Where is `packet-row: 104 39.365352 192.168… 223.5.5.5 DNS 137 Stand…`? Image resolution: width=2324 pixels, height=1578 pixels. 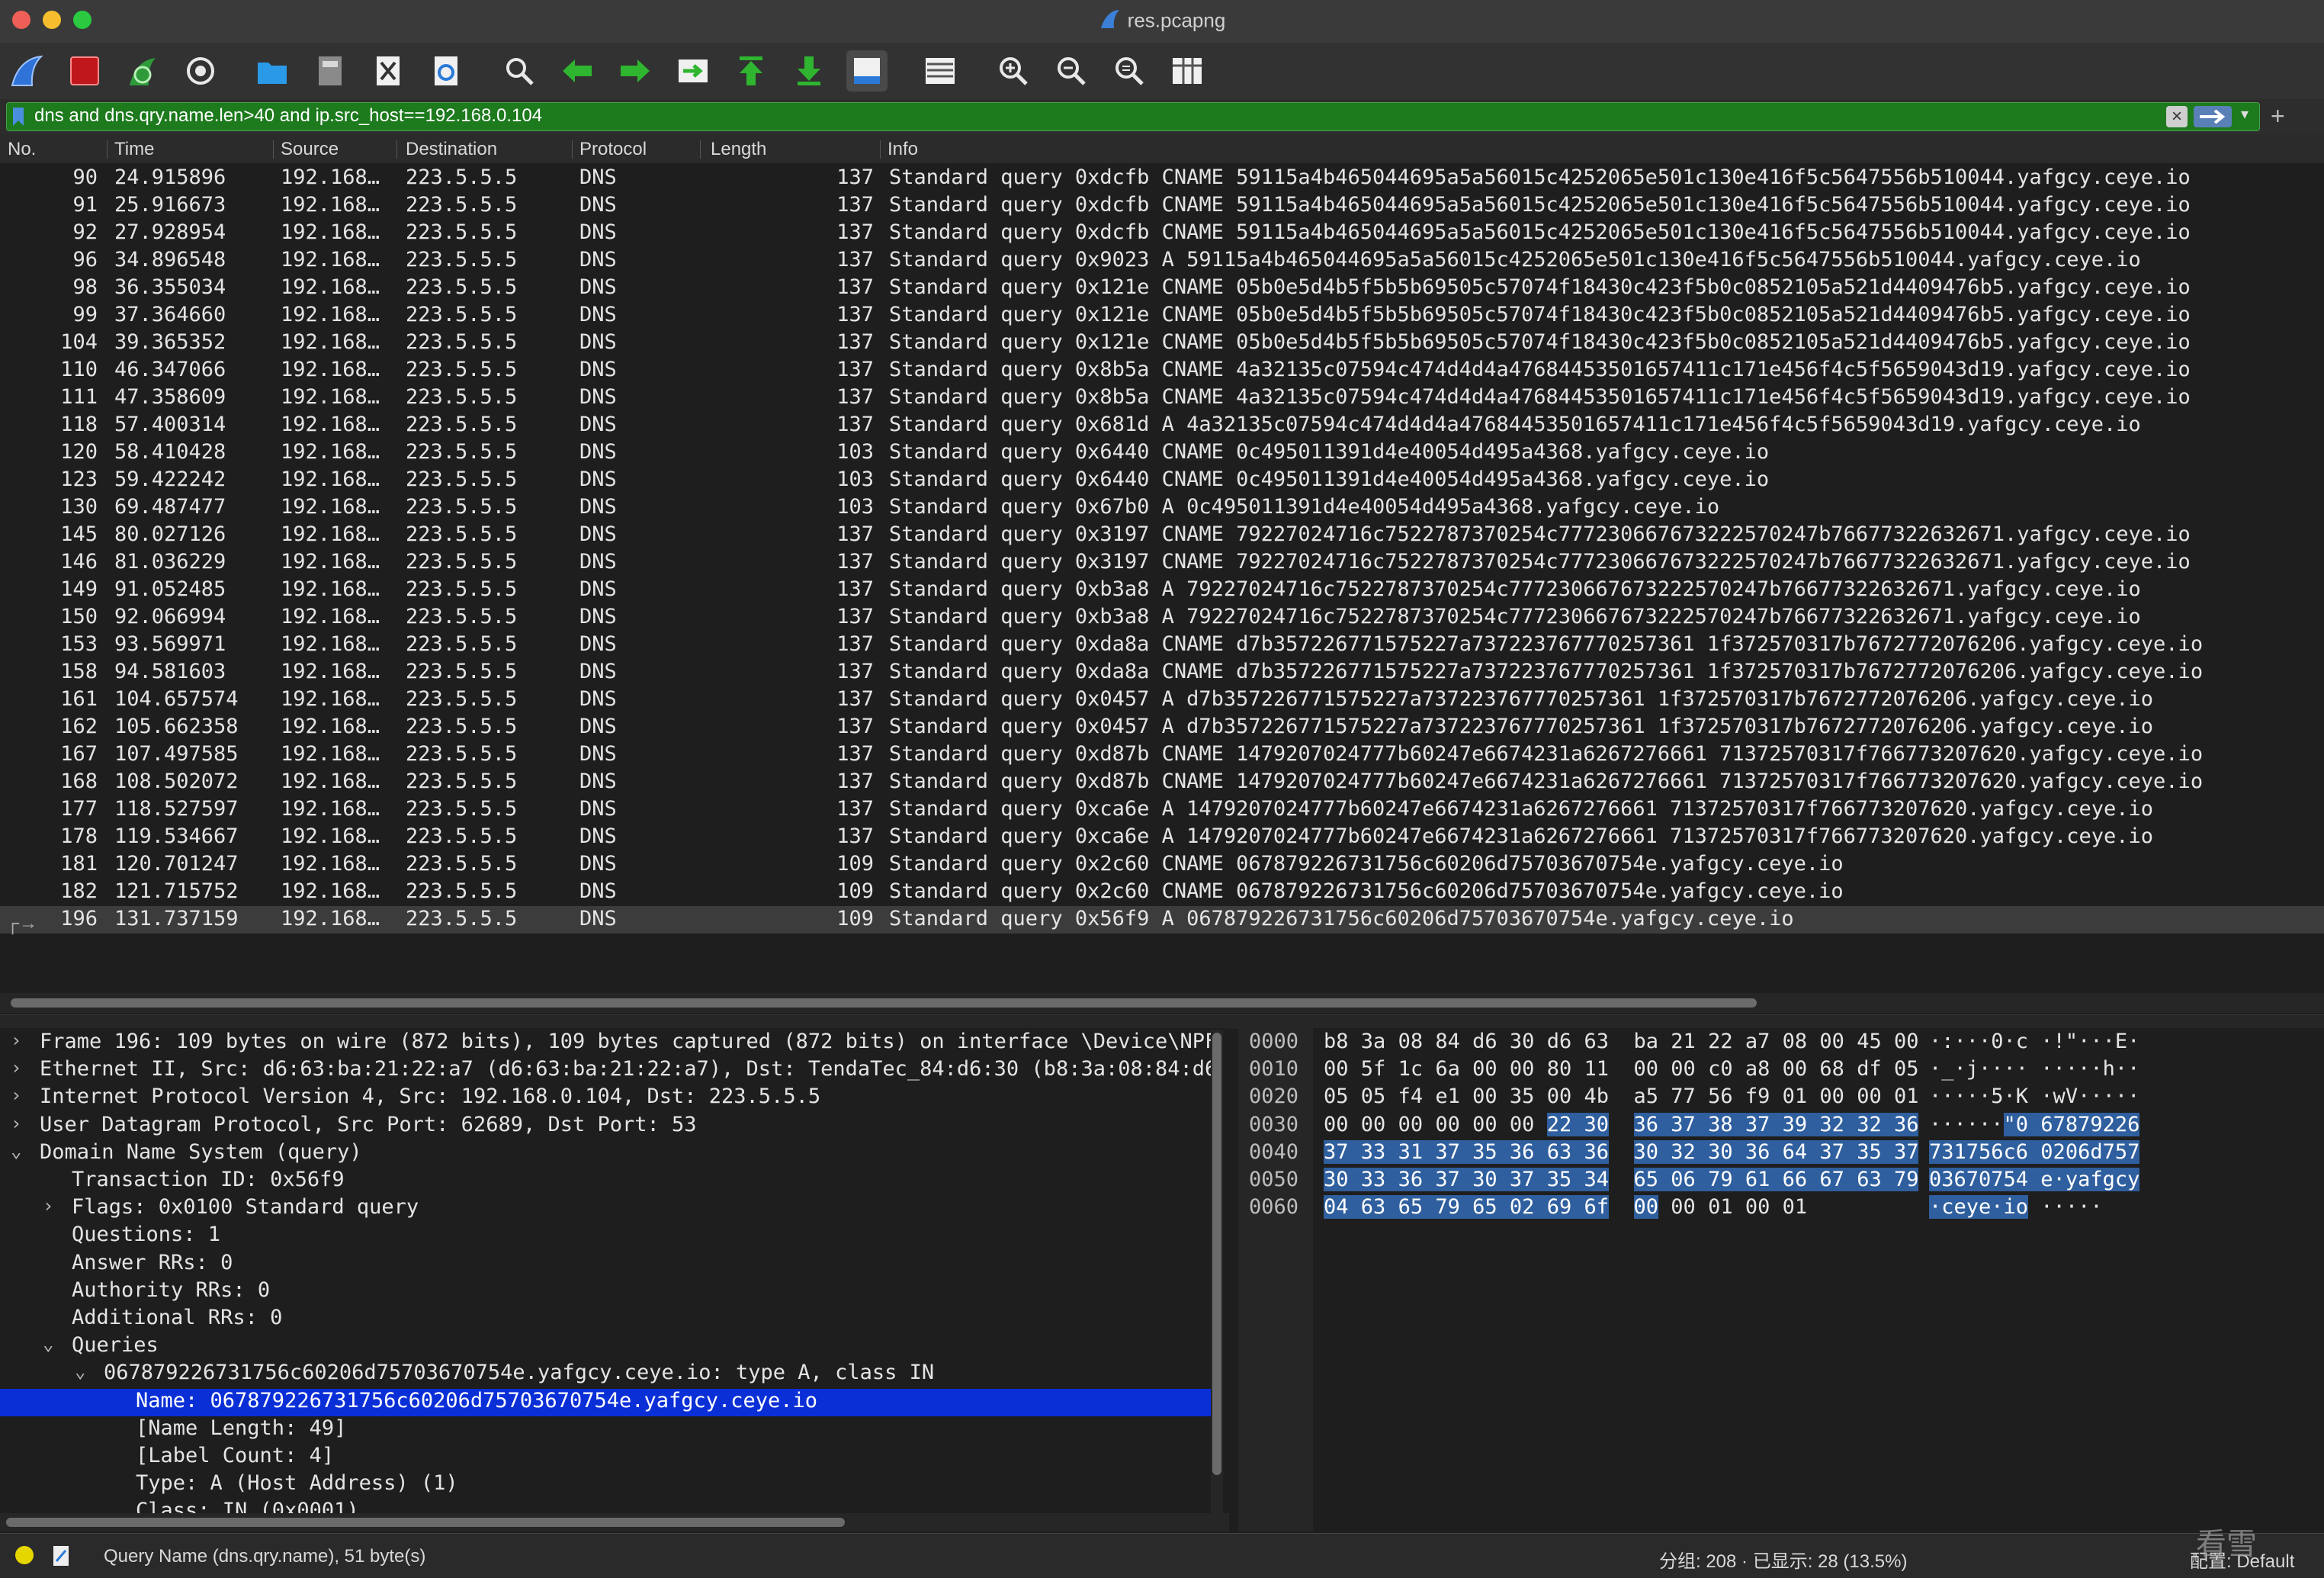
packet-row: 104 39.365352 192.168… 223.5.5.5 DNS 137 Stand… is located at coordinates (1162, 343).